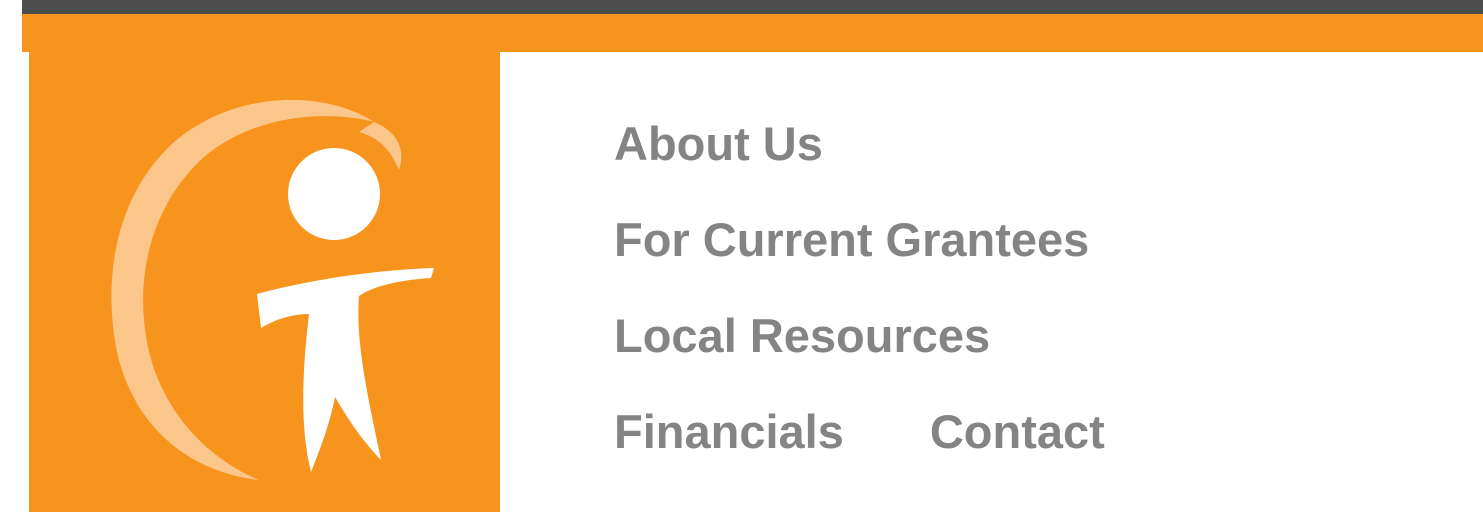 The image size is (1483, 517). I want to click on nav-link-contact: Contact, so click(1017, 431).